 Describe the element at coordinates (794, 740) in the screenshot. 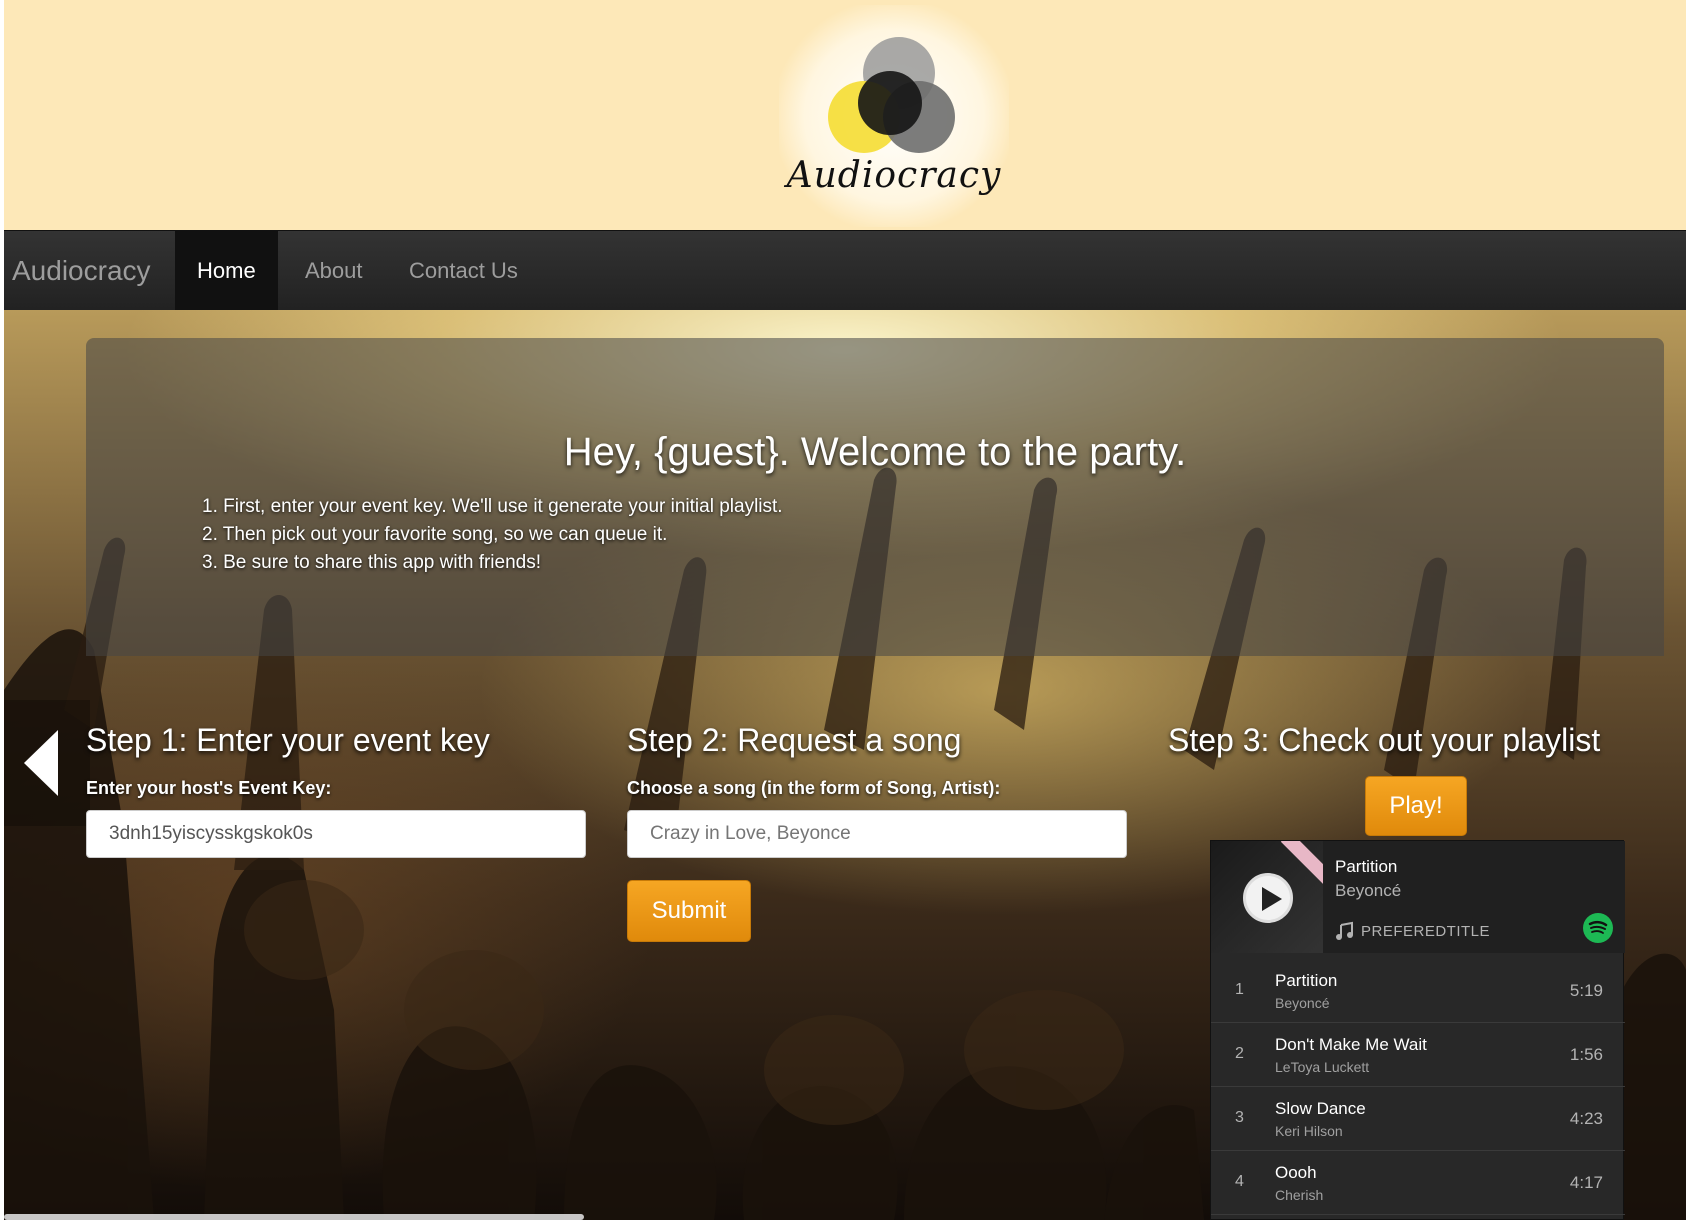

I see `step2-title: Step 2: Request a song` at that location.